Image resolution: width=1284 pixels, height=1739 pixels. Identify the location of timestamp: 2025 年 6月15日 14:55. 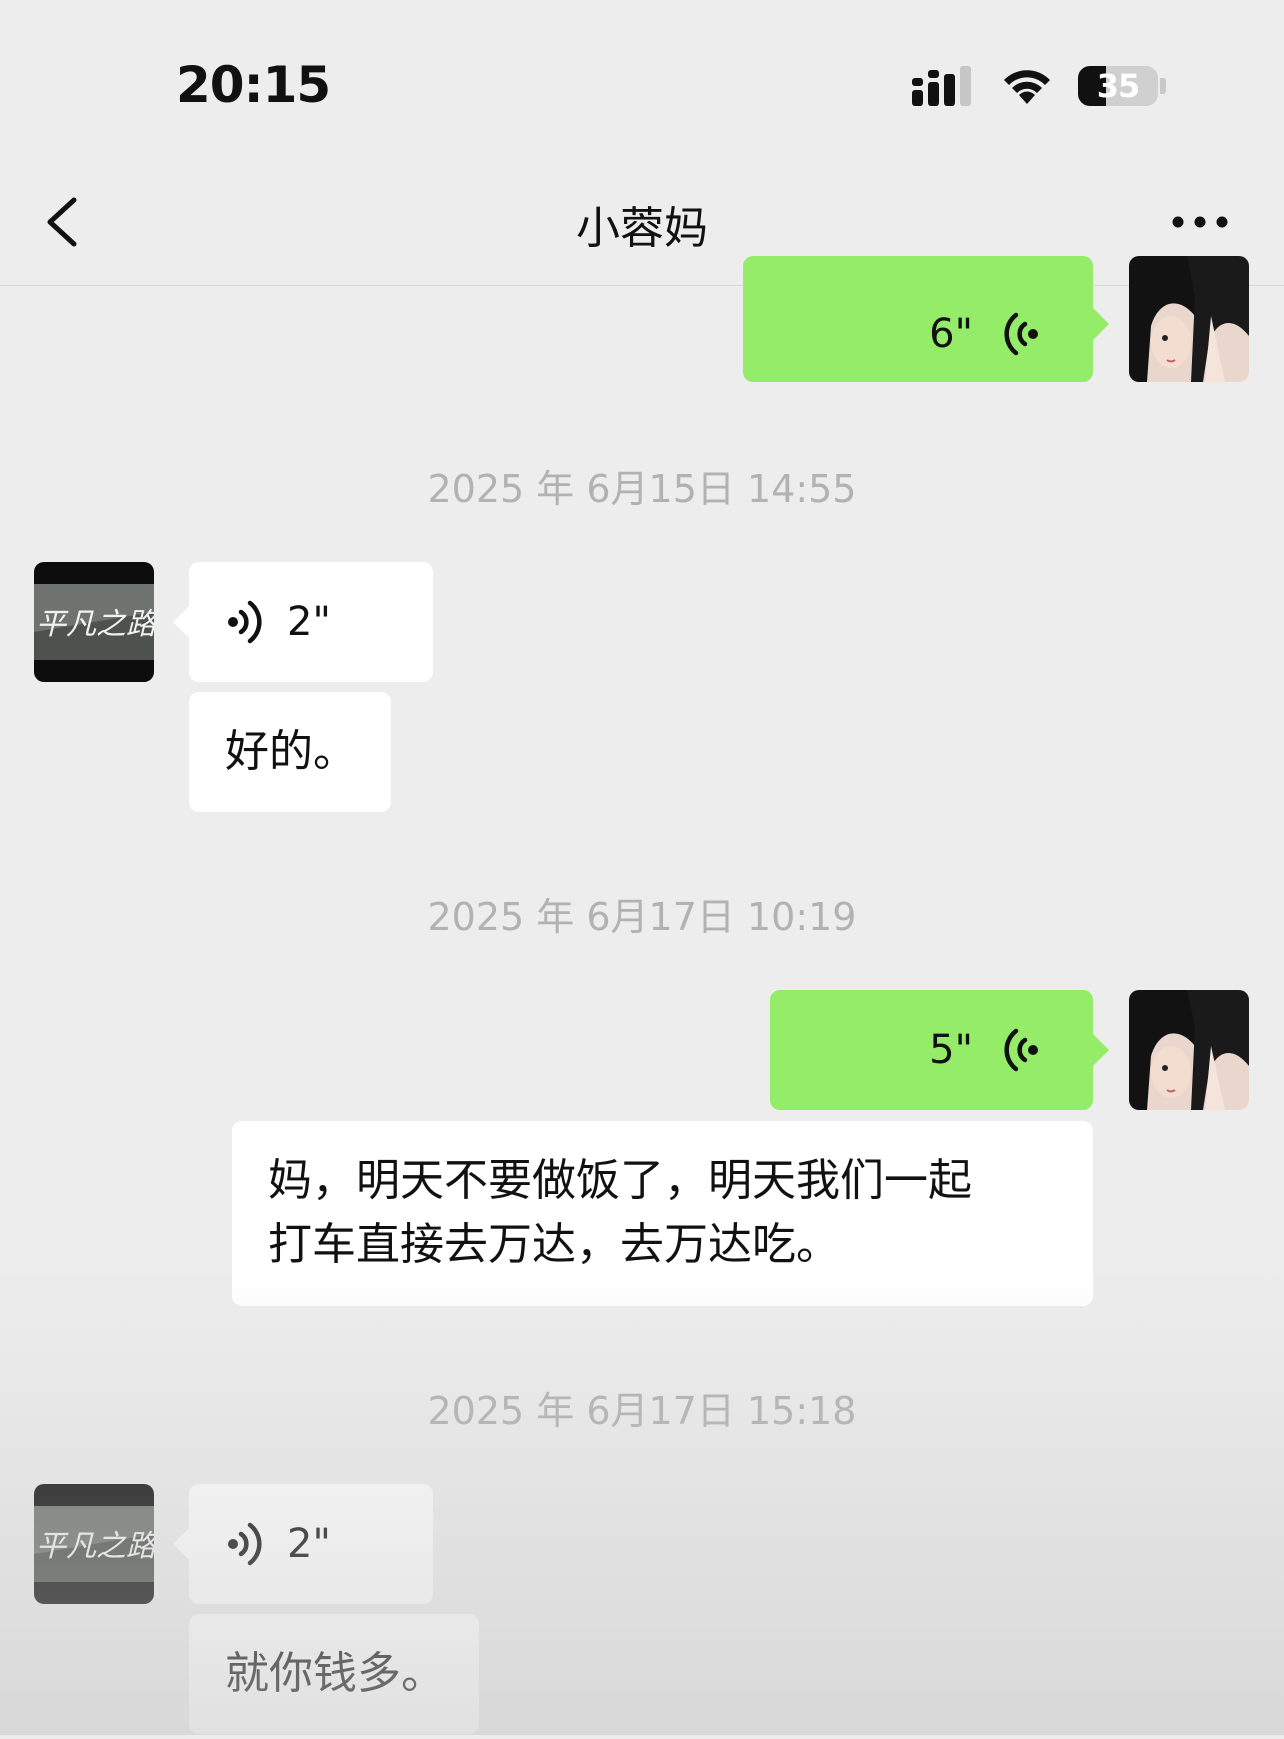
(642, 489).